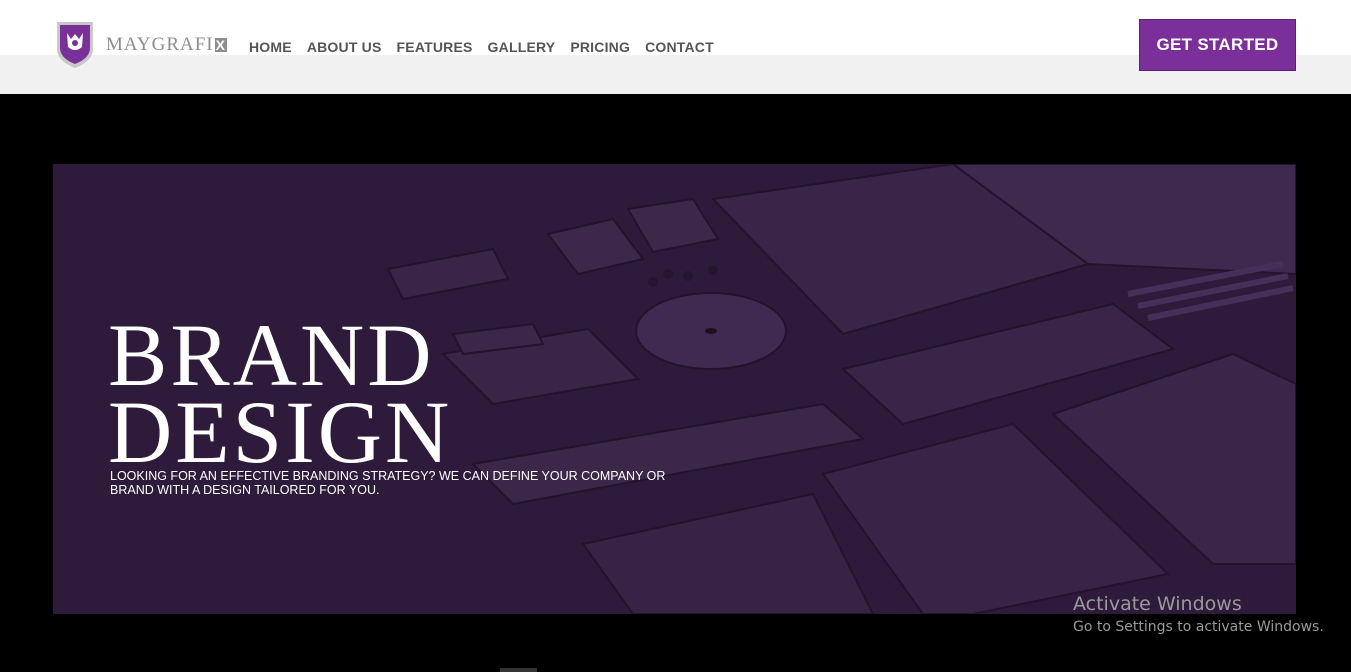 The image size is (1351, 672). I want to click on logo-text: MAYGRAFI X, so click(166, 44).